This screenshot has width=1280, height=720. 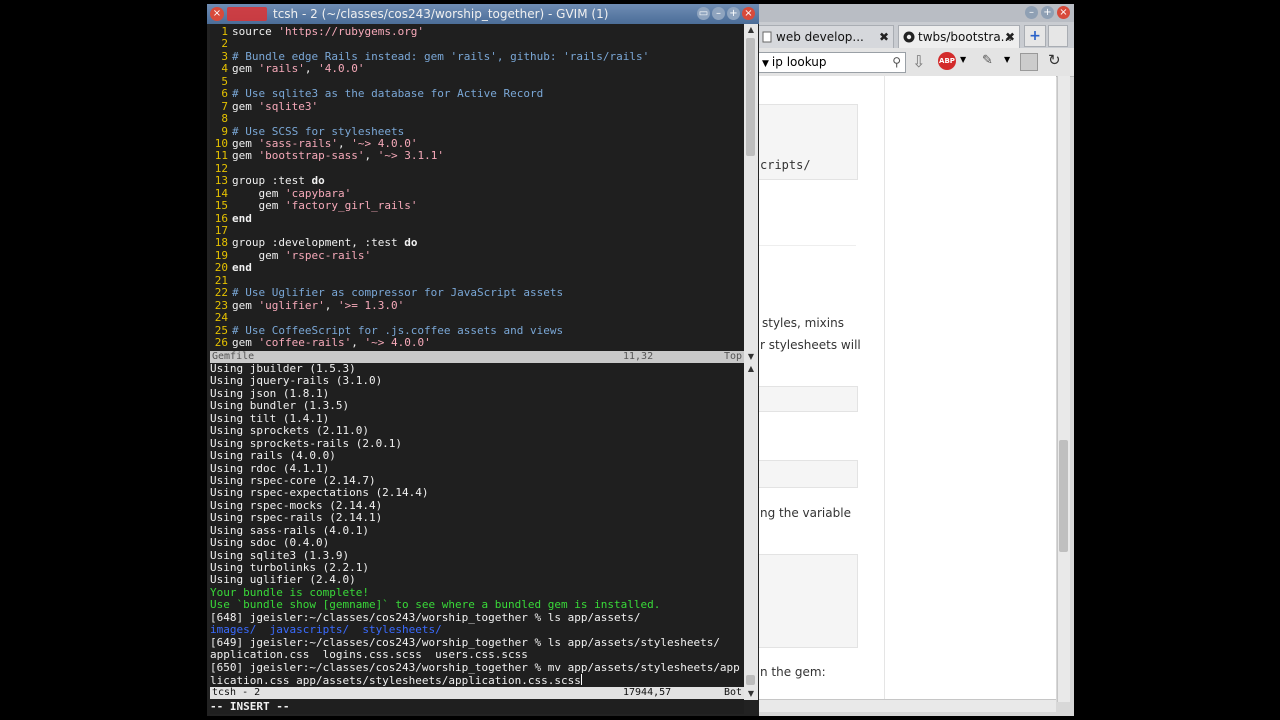 What do you see at coordinates (319, 493) in the screenshot?
I see `terminal-text: Using rspec-expectations (2.14.4)` at bounding box center [319, 493].